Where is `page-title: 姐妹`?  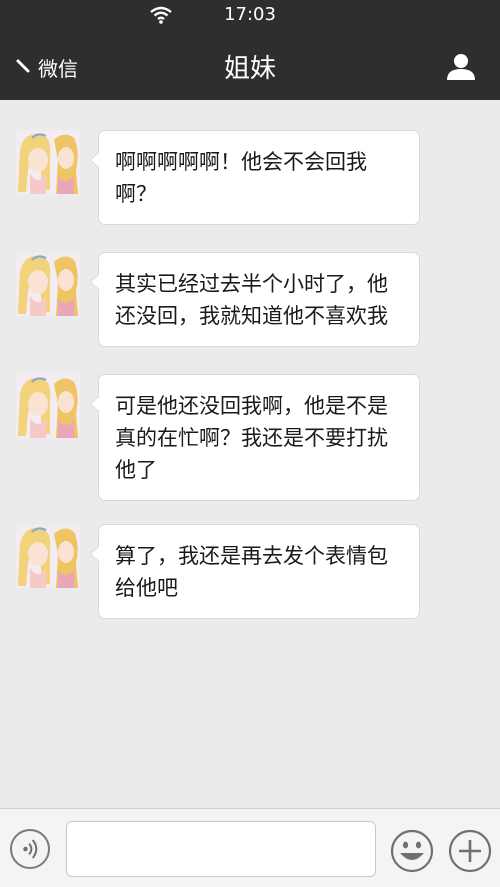
page-title: 姐妹 is located at coordinates (249, 69).